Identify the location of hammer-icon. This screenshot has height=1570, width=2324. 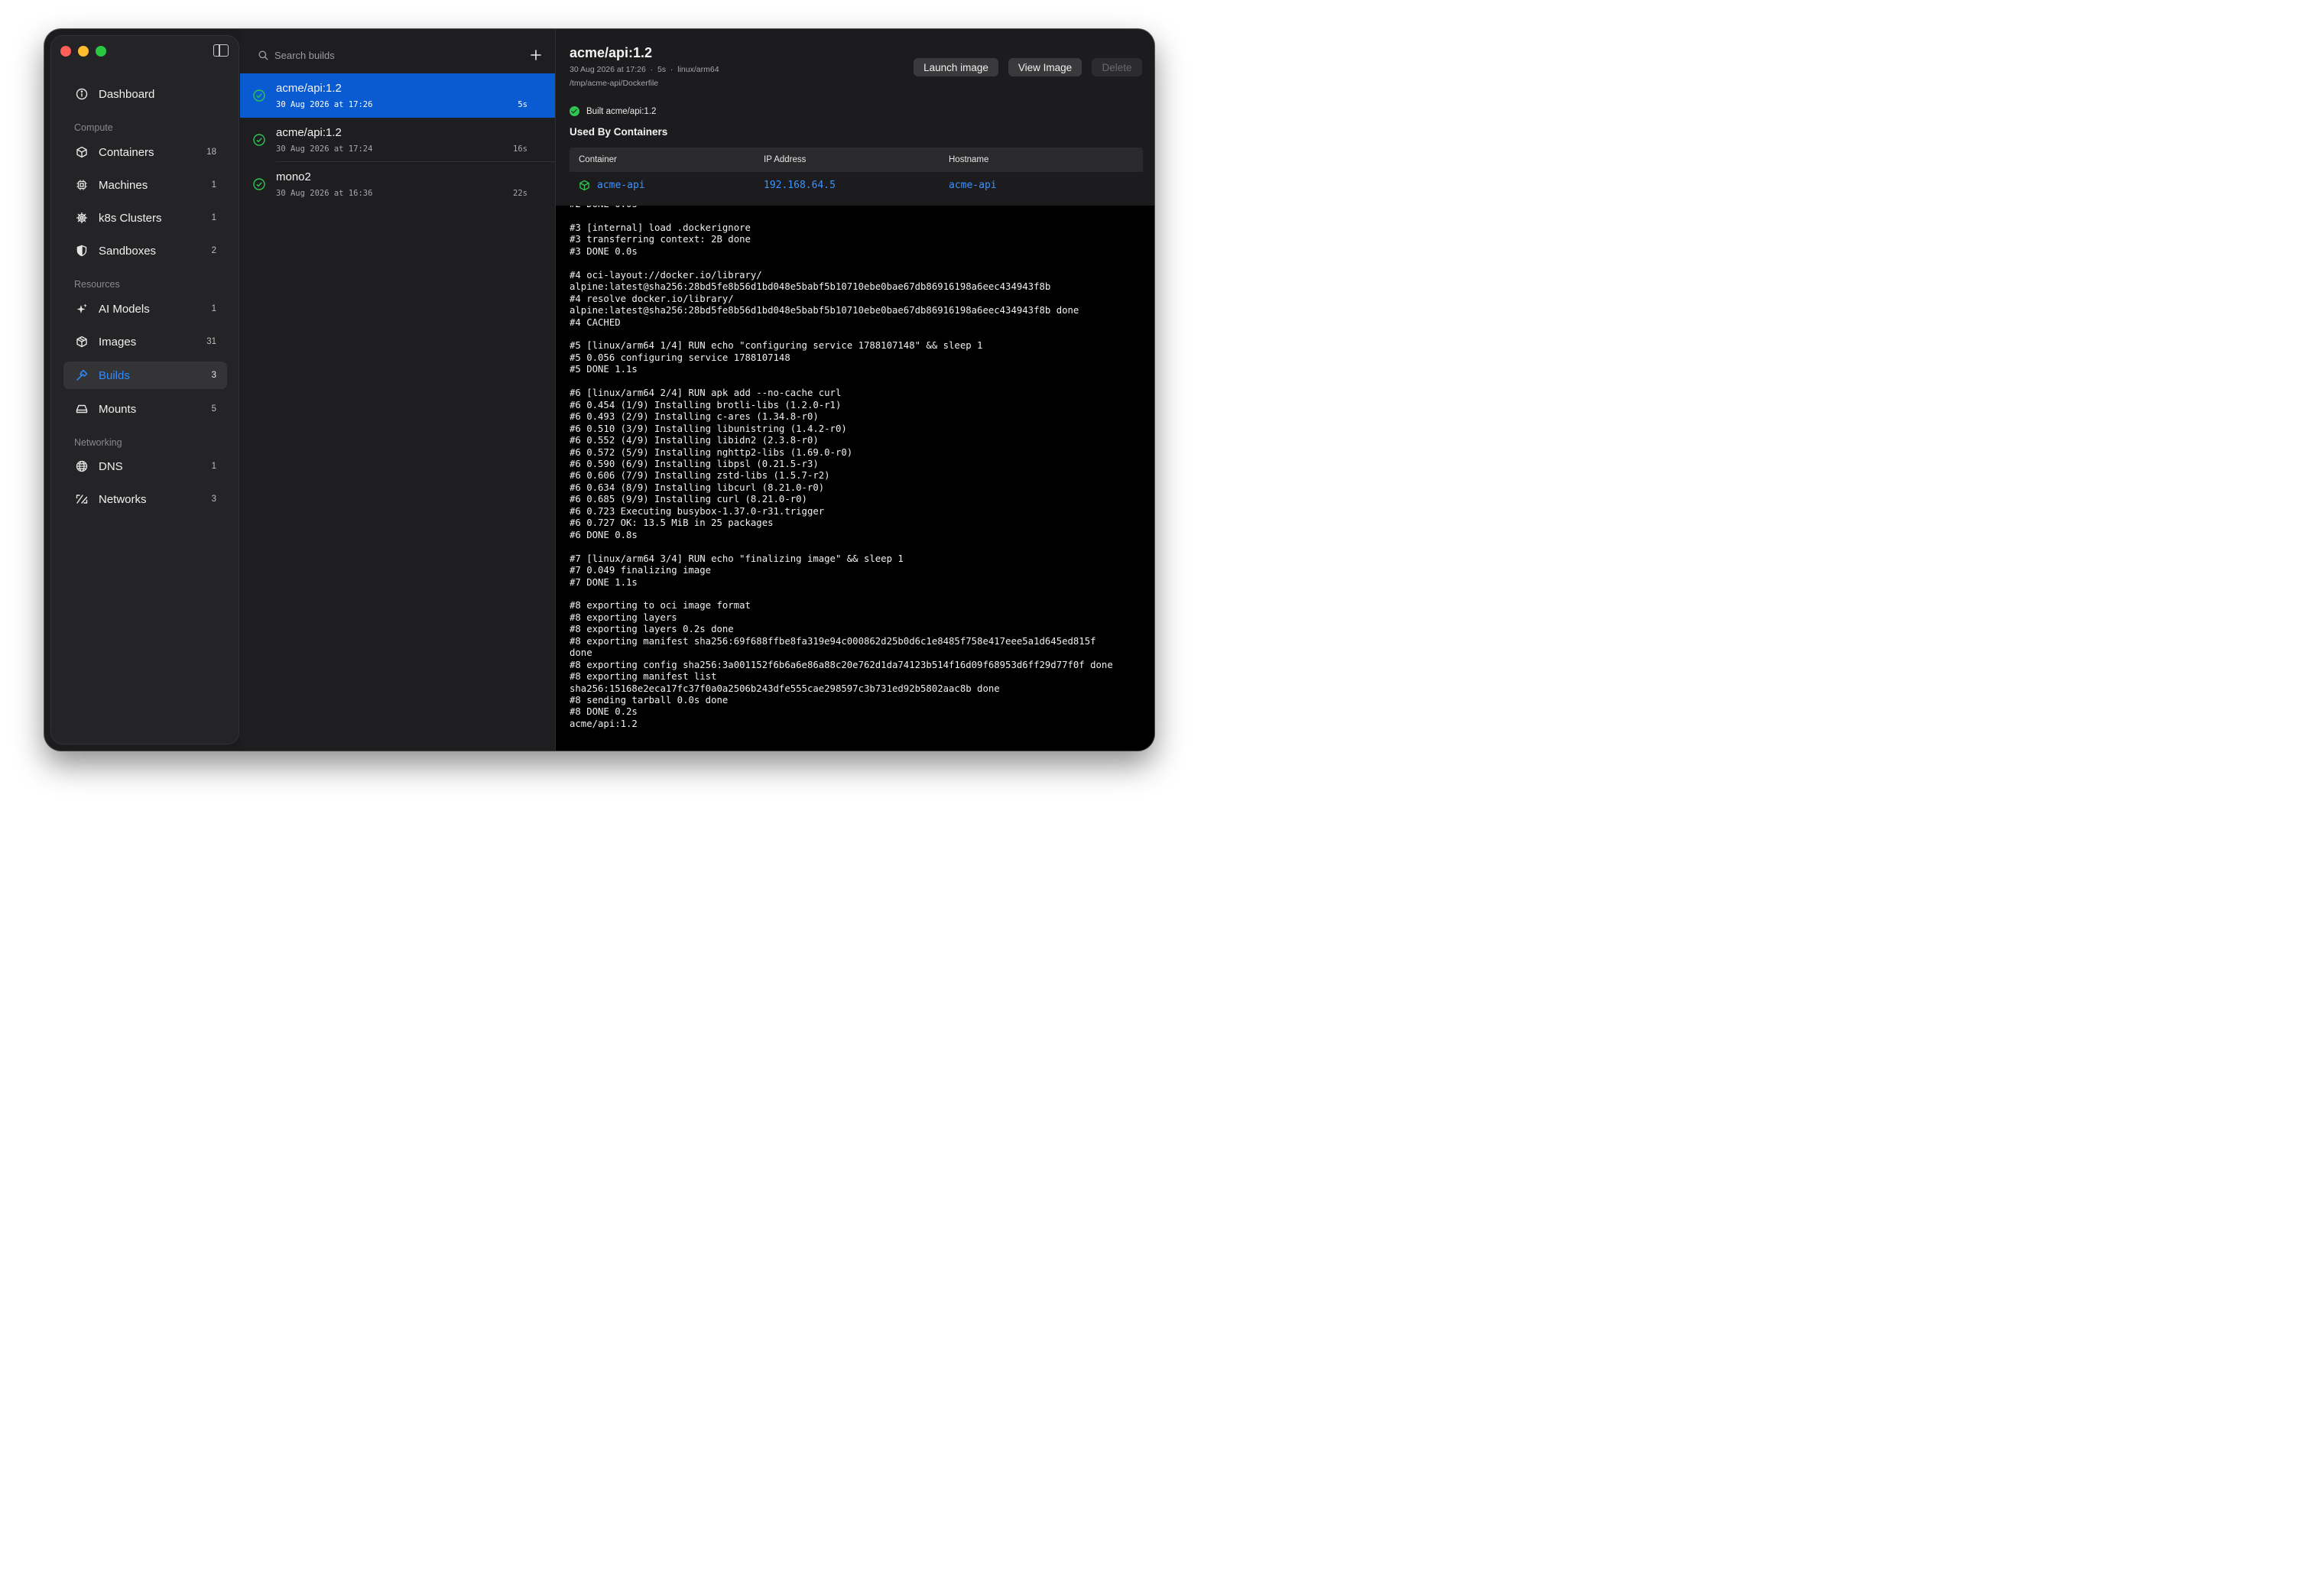
(82, 375).